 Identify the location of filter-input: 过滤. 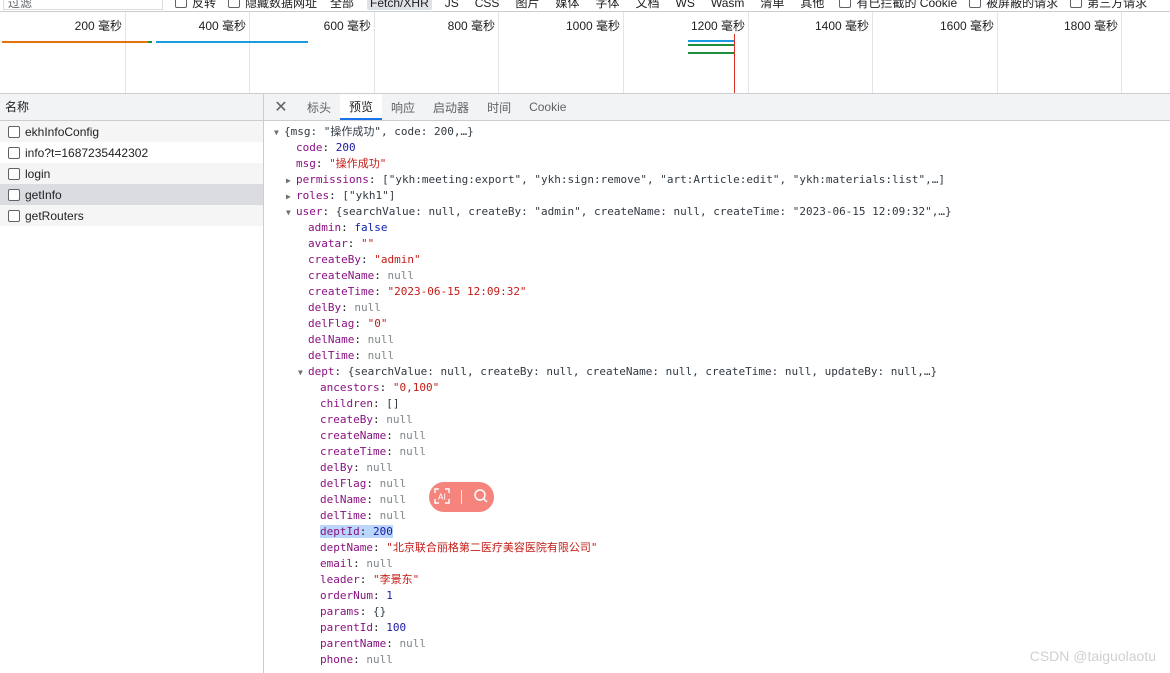
(83, 5).